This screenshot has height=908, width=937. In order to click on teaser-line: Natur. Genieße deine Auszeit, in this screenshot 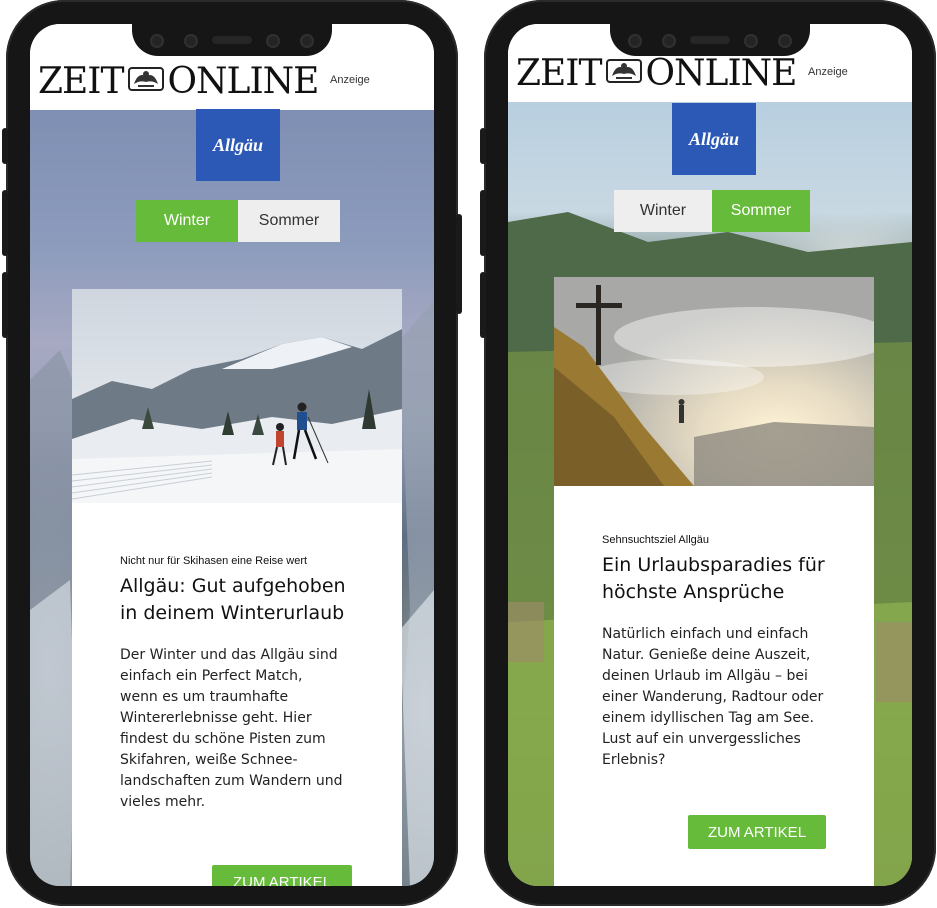, I will do `click(706, 655)`.